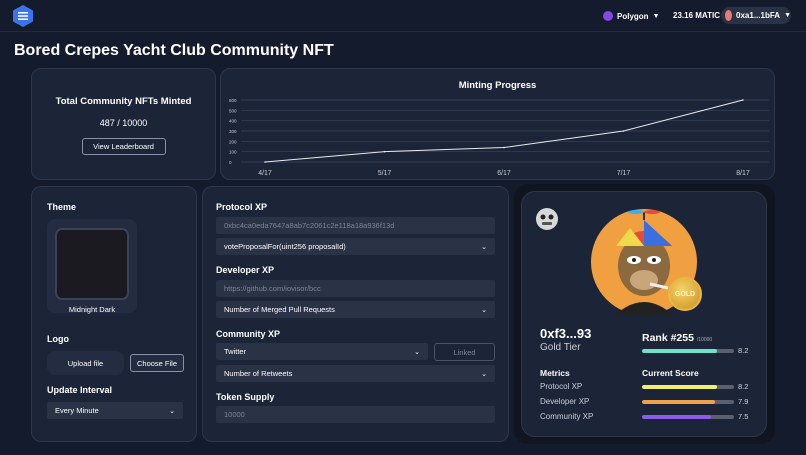 This screenshot has height=455, width=806. What do you see at coordinates (62, 207) in the screenshot?
I see `theme-label: Theme` at bounding box center [62, 207].